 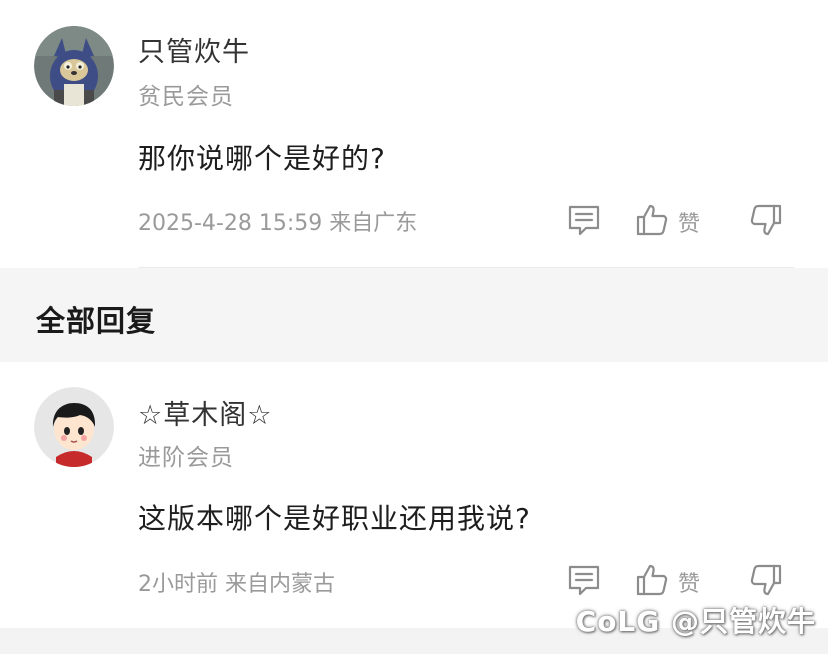 I want to click on comment-text: 这版本哪个是好职业还用我说?, so click(x=334, y=518).